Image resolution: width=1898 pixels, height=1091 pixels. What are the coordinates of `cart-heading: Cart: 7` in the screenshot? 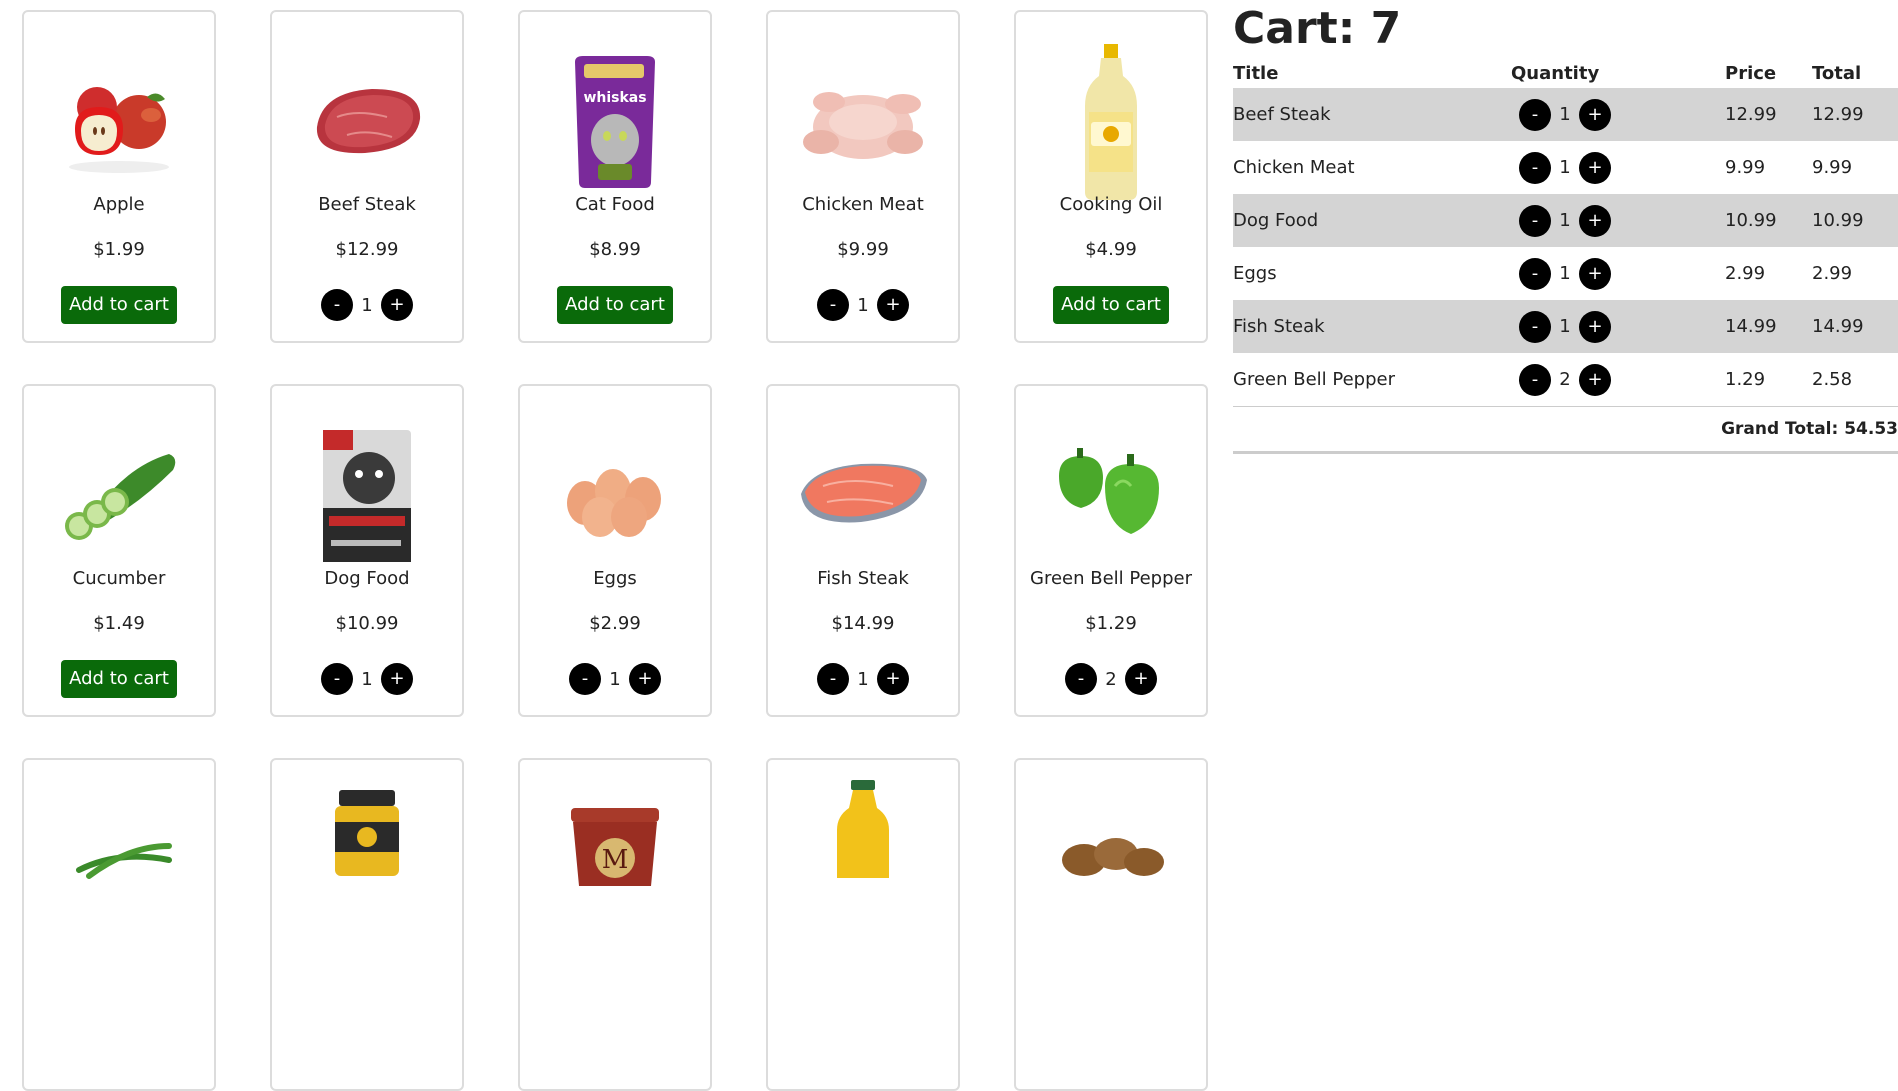 It's located at (1317, 28).